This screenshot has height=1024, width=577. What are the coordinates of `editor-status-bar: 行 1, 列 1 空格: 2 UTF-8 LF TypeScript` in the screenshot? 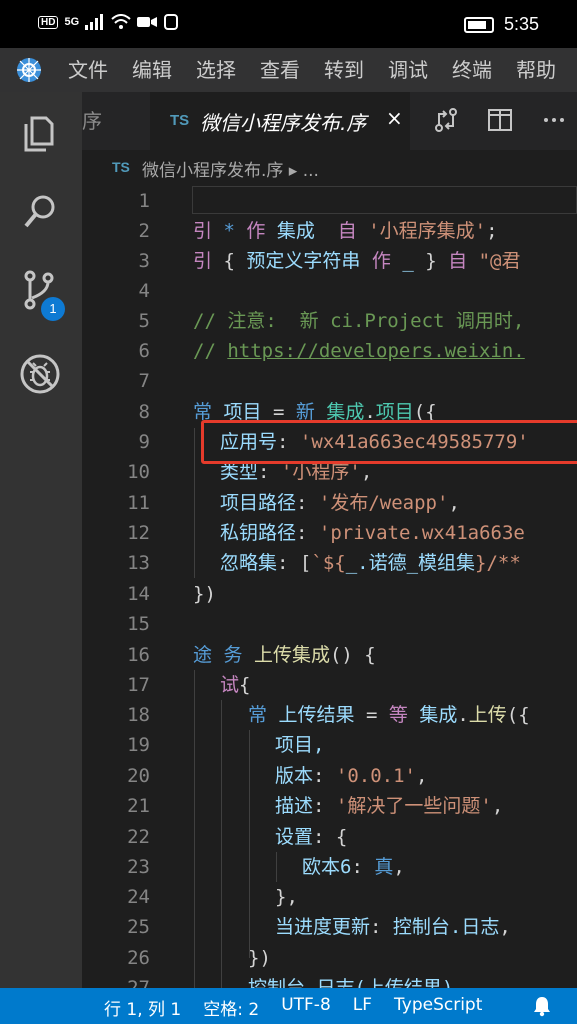 It's located at (288, 1006).